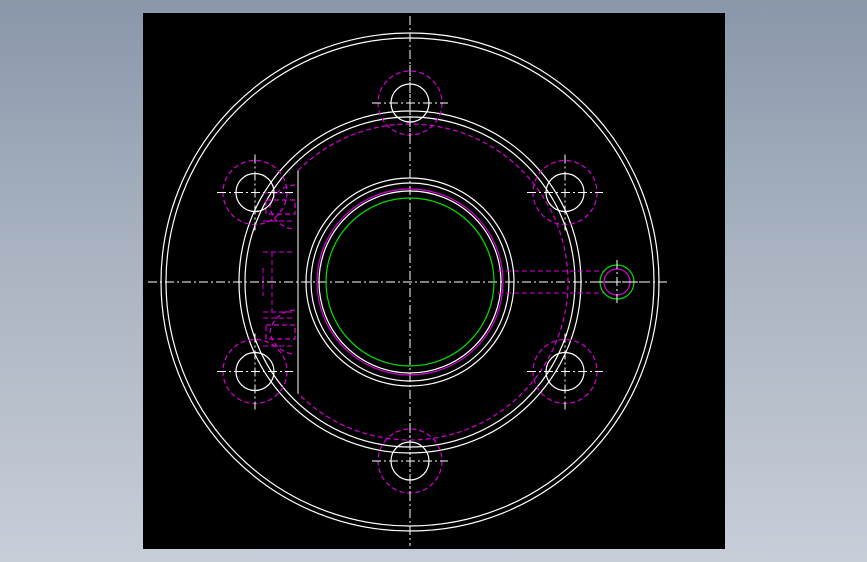 Image resolution: width=867 pixels, height=562 pixels. I want to click on side-pockets, so click(279, 269).